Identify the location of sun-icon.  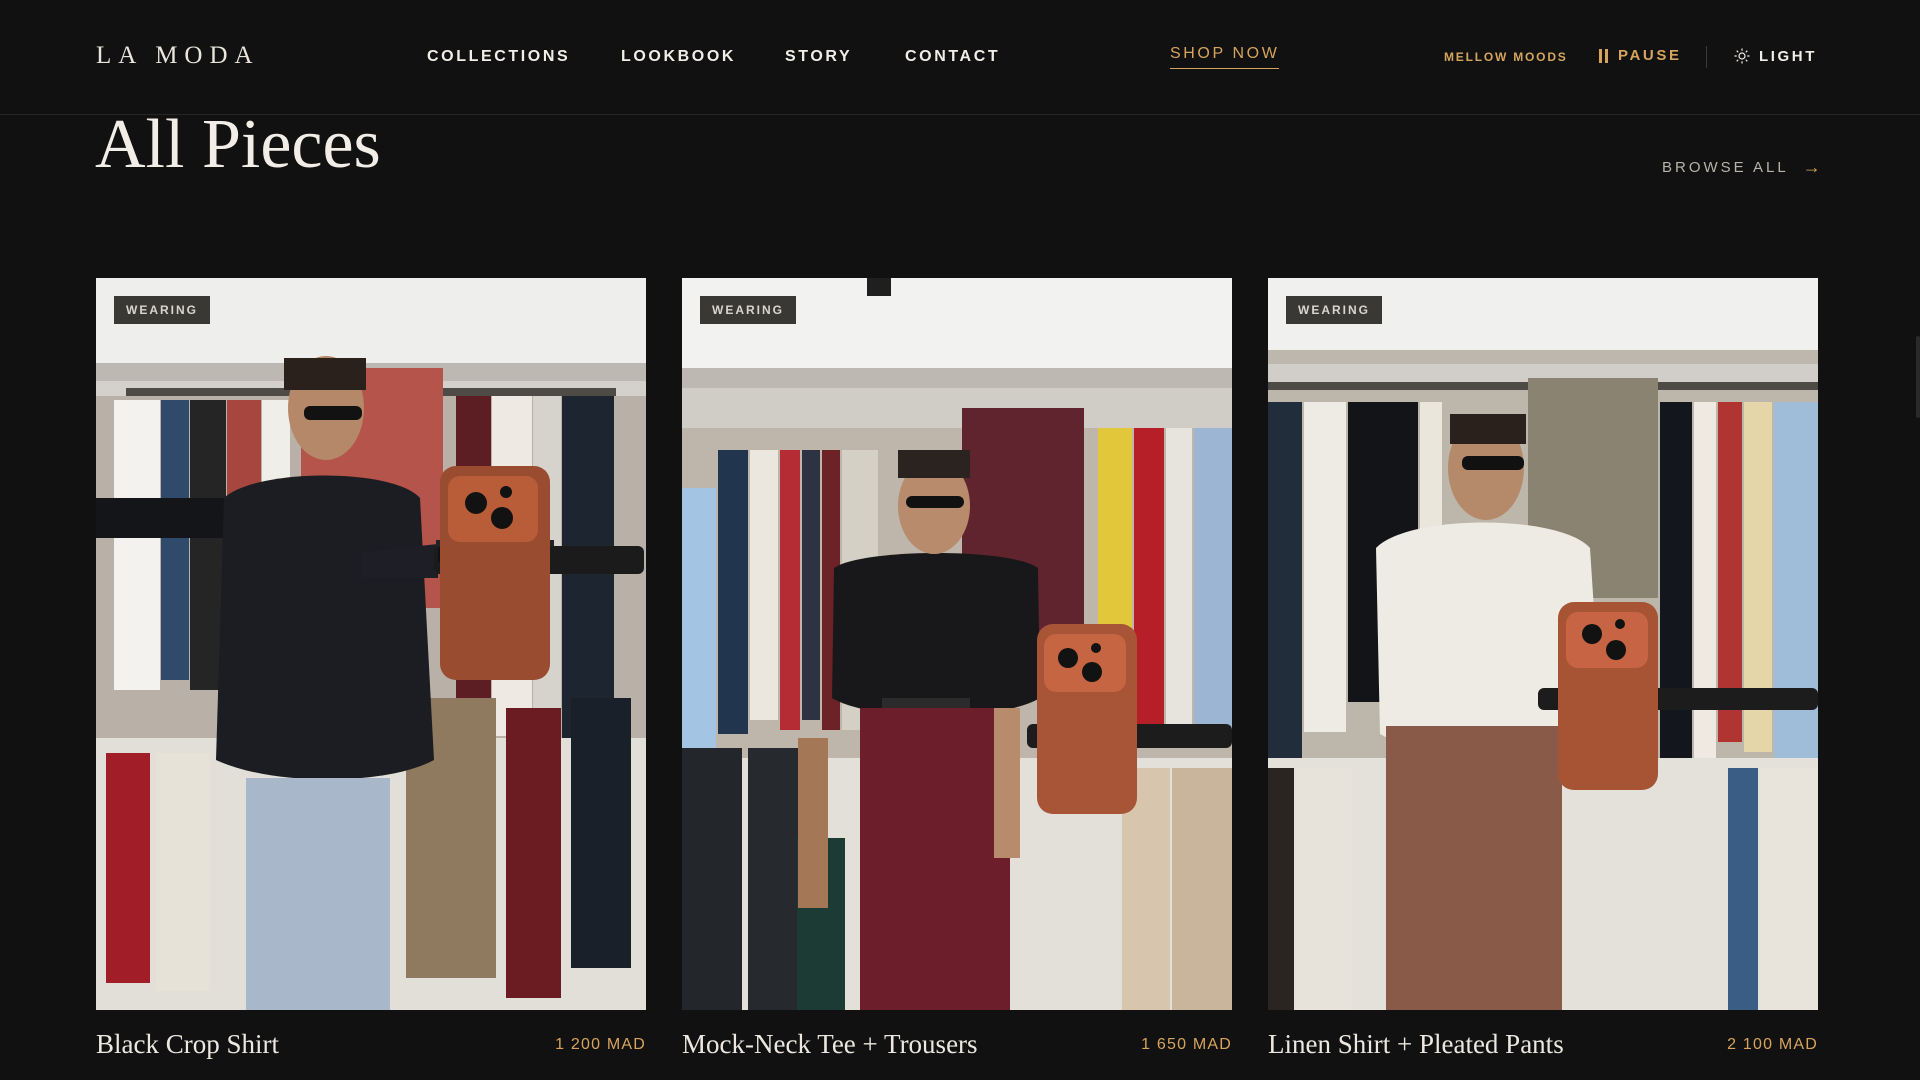
(1742, 56).